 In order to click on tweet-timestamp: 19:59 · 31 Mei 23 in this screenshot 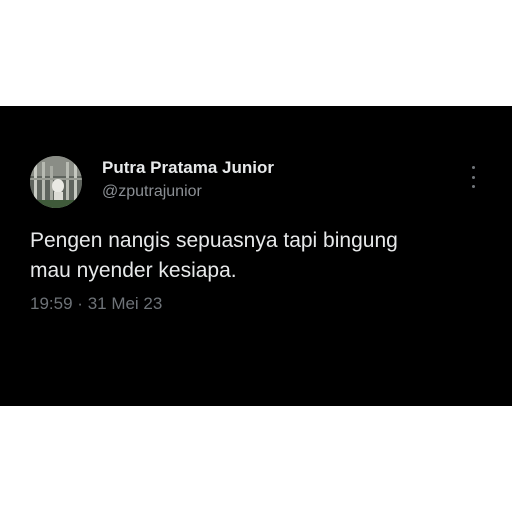, I will do `click(96, 304)`.